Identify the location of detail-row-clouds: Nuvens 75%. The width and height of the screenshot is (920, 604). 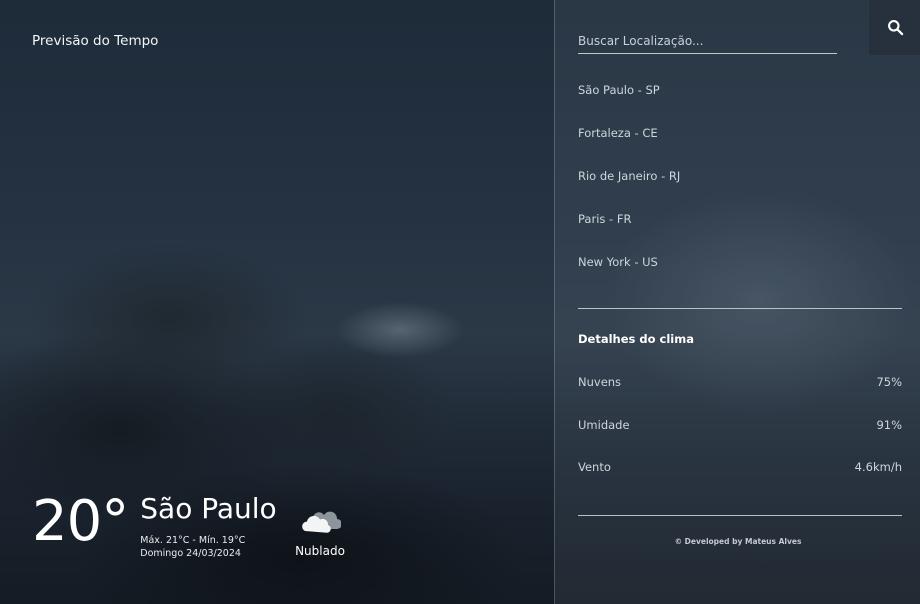
(740, 382).